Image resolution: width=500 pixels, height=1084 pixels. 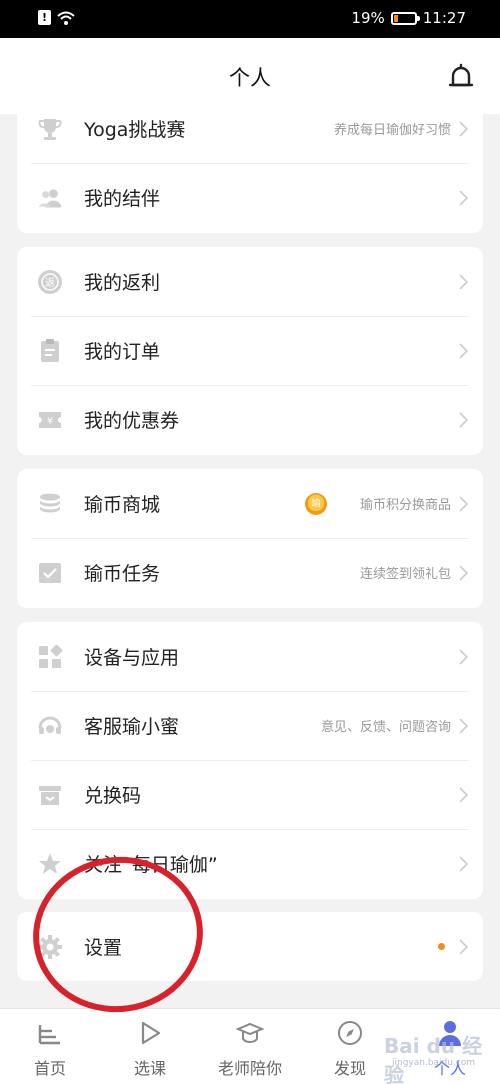 What do you see at coordinates (250, 503) in the screenshot?
I see `row-coin-mall: 瑜币商城 瑜 瑜币积分换商品` at bounding box center [250, 503].